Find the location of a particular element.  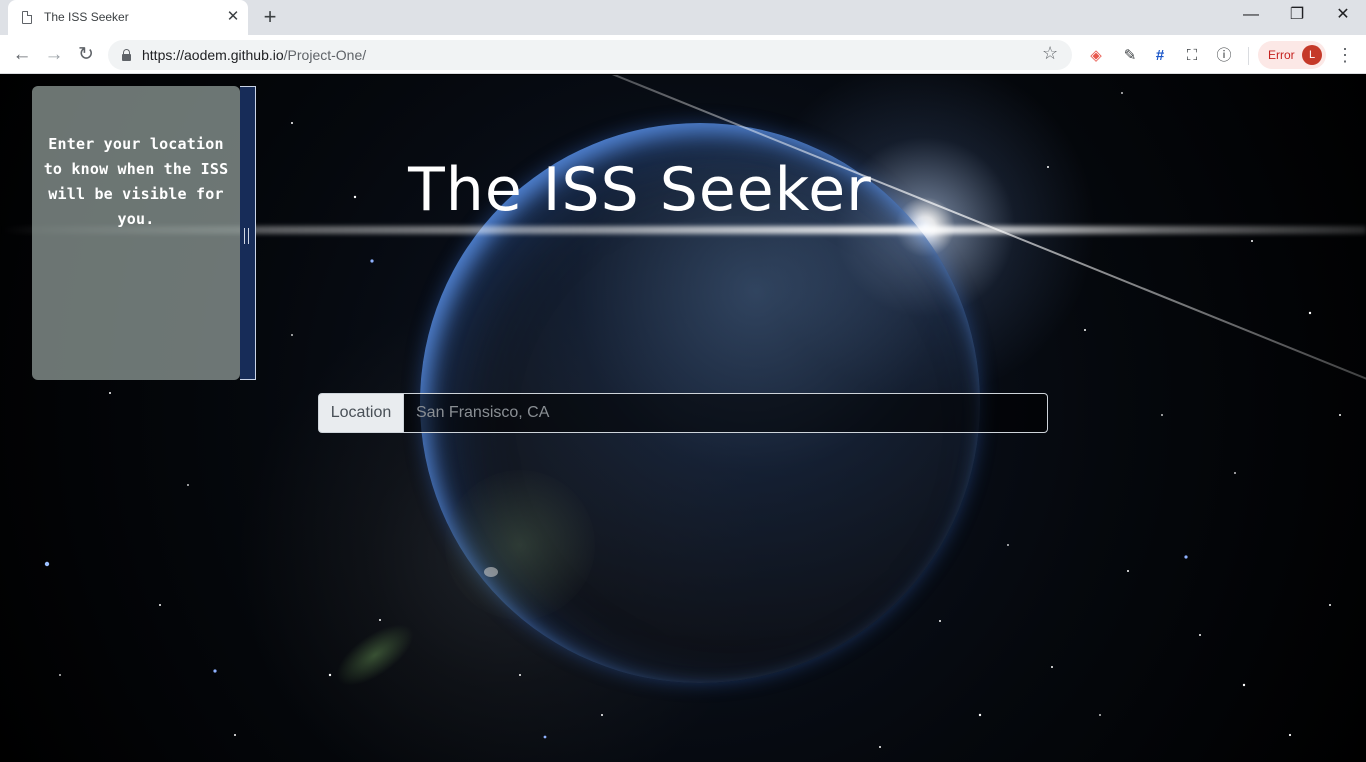

eyedropper-extension-icon: ✎ is located at coordinates (1130, 56).